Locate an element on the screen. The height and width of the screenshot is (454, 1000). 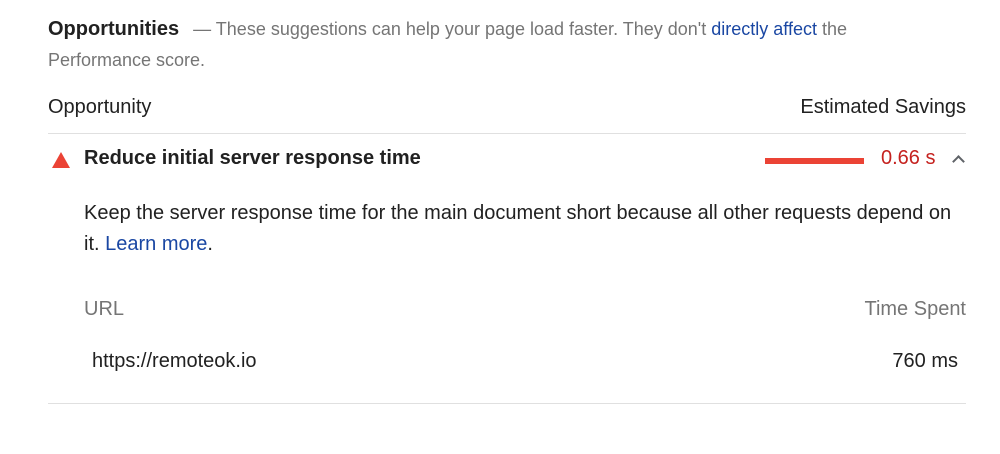
audit-title: Reduce initial server response time is located at coordinates (252, 158).